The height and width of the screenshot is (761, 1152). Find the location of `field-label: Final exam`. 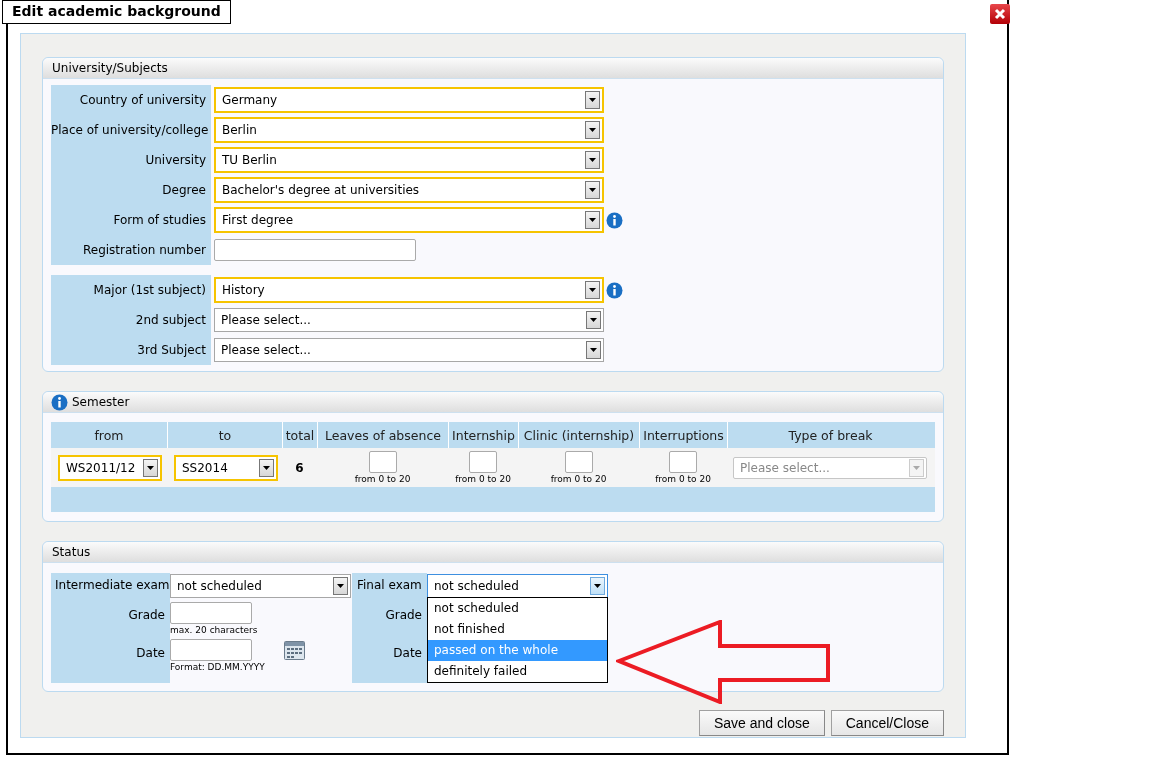

field-label: Final exam is located at coordinates (390, 586).